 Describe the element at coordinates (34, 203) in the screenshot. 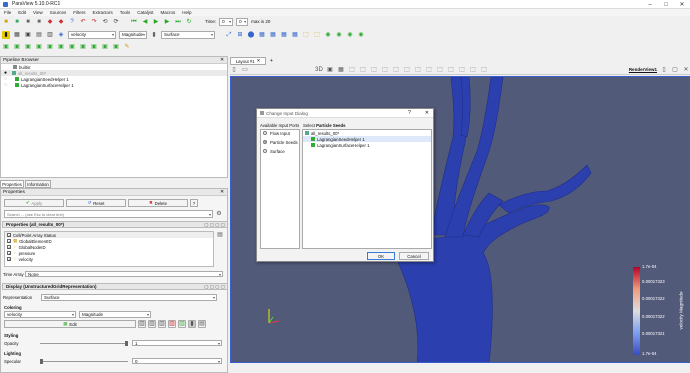

I see `apply-button: ✔ Apply` at that location.